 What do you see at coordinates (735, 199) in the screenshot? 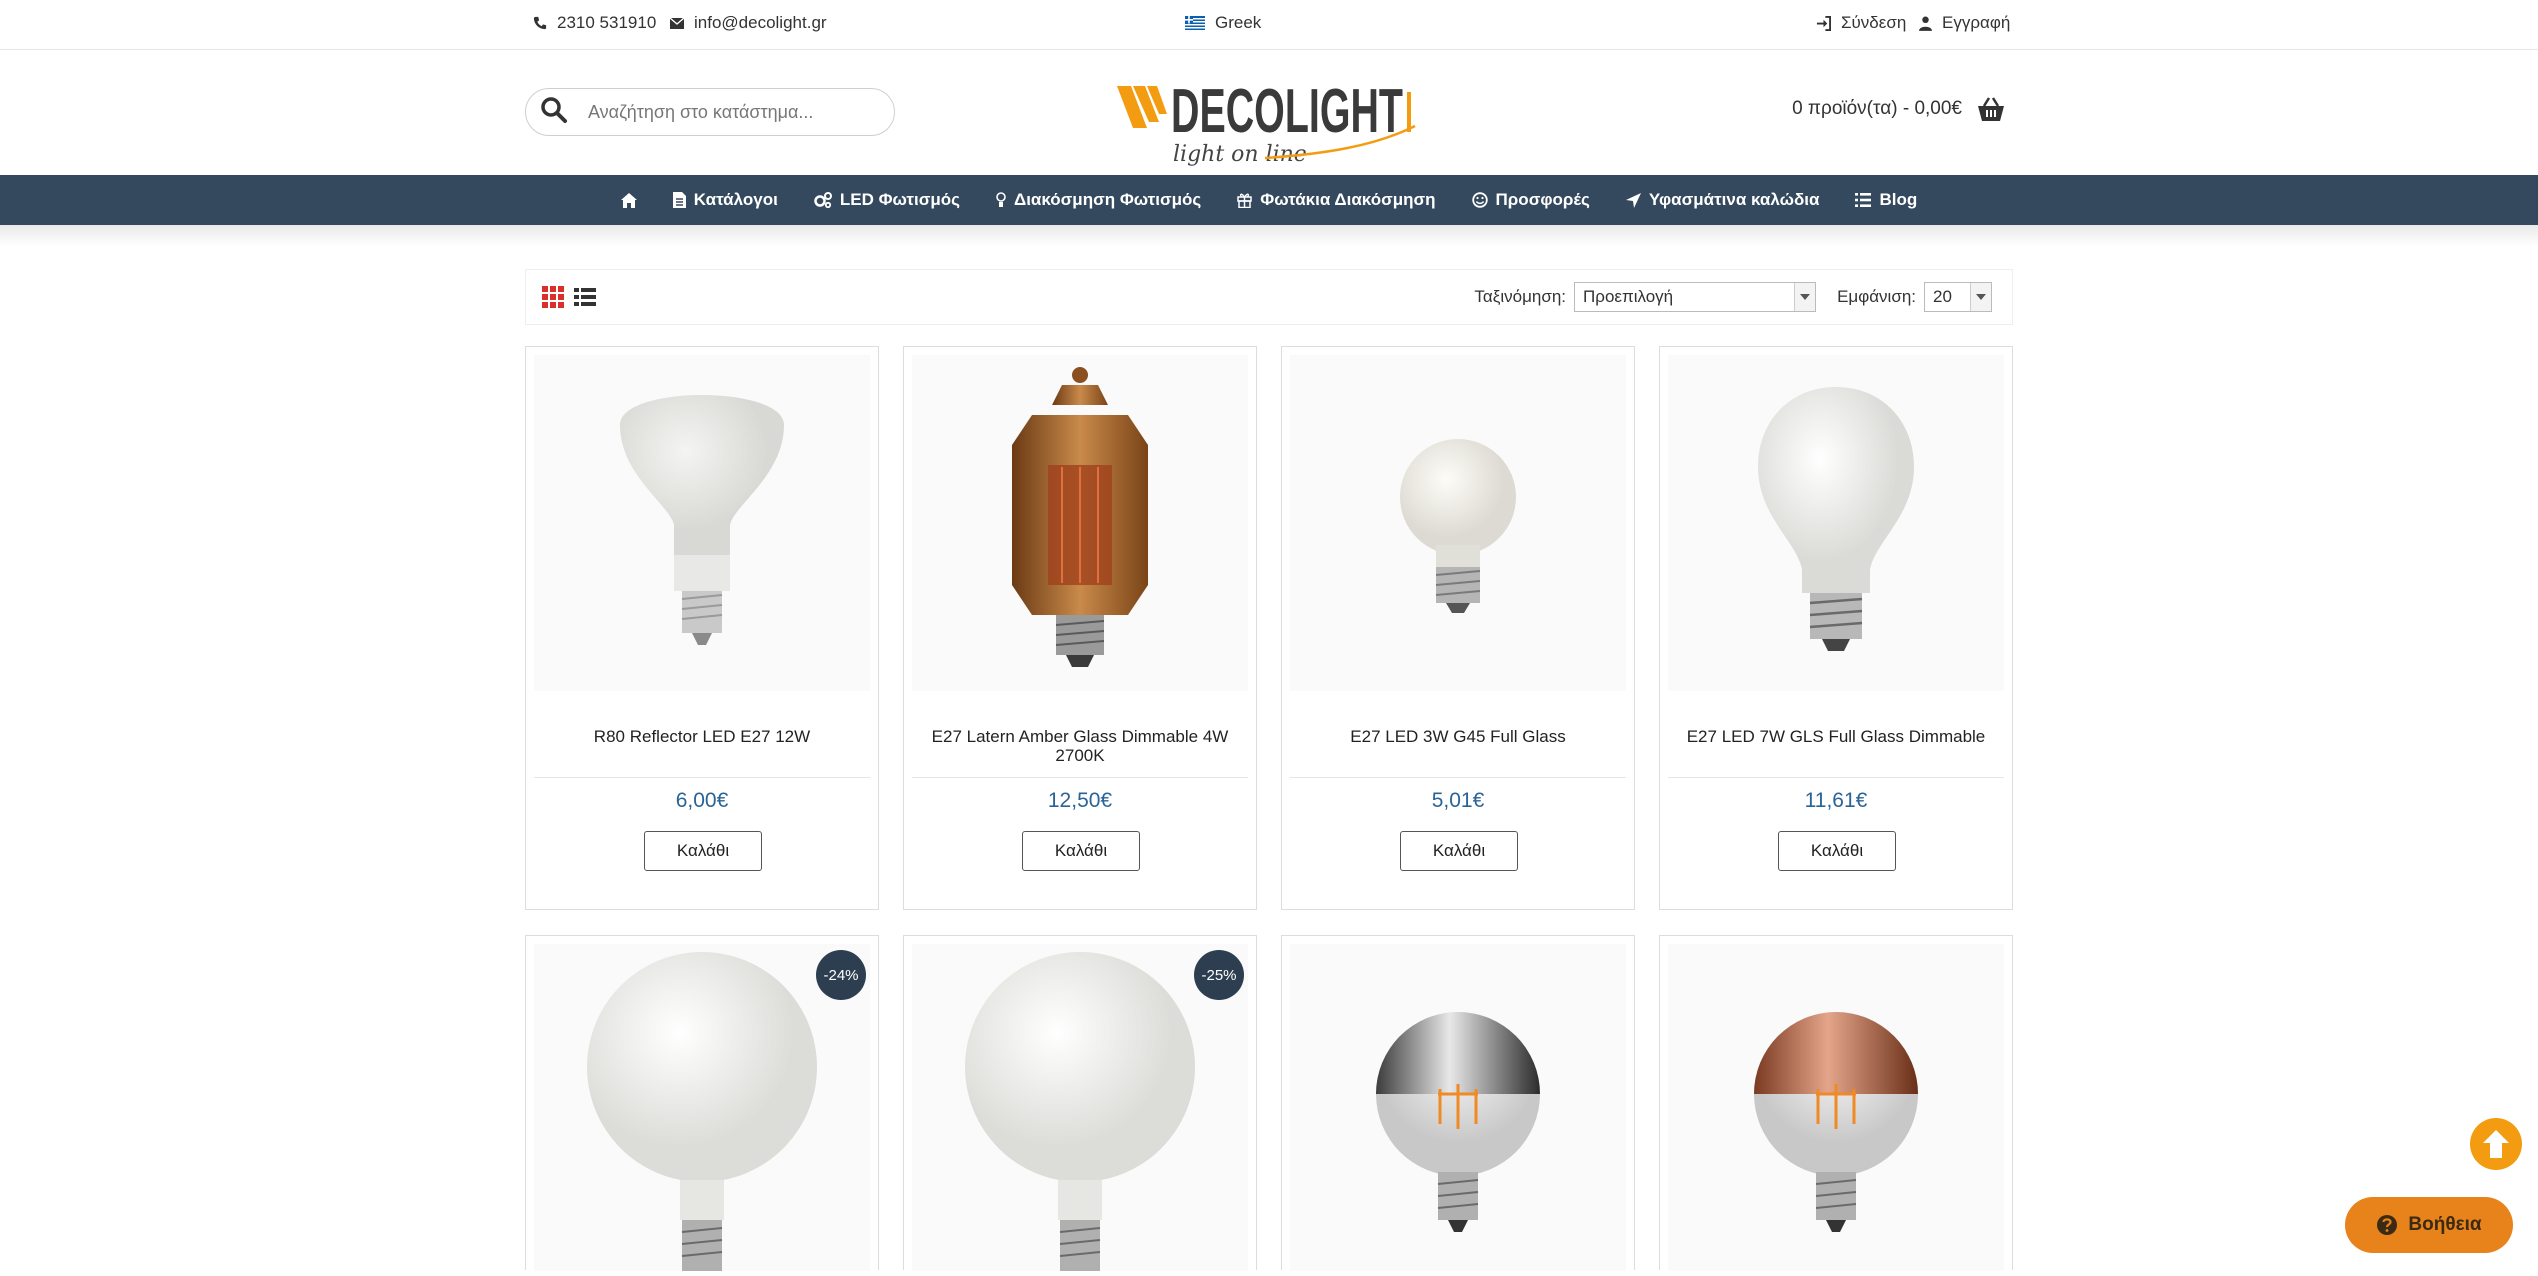
I see `nav-label: Κατάλογοι` at bounding box center [735, 199].